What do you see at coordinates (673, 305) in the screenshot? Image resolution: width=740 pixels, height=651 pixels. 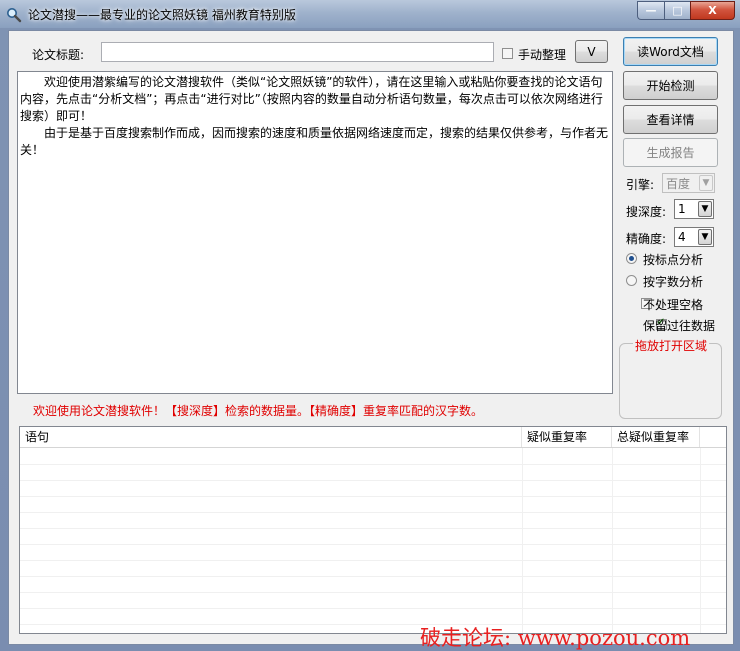 I see `no-space-label: 不处理空格` at bounding box center [673, 305].